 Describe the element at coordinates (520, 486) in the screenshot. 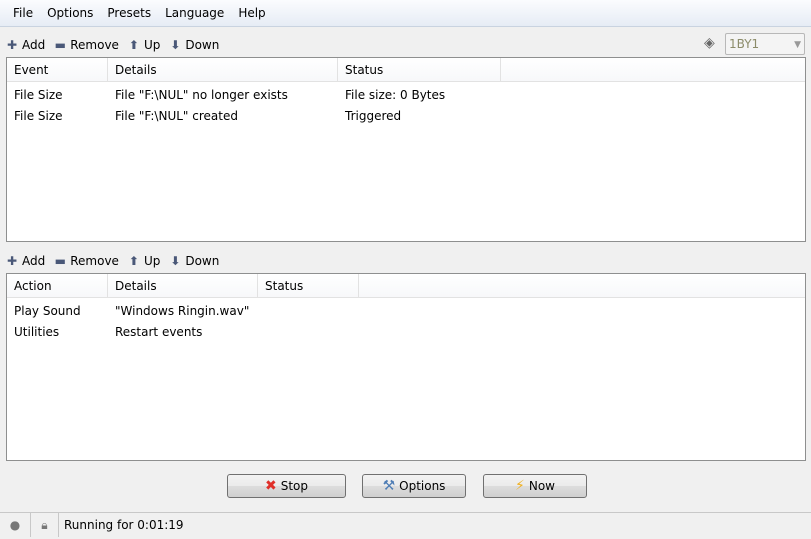

I see `lightning-icon: ⚡` at that location.